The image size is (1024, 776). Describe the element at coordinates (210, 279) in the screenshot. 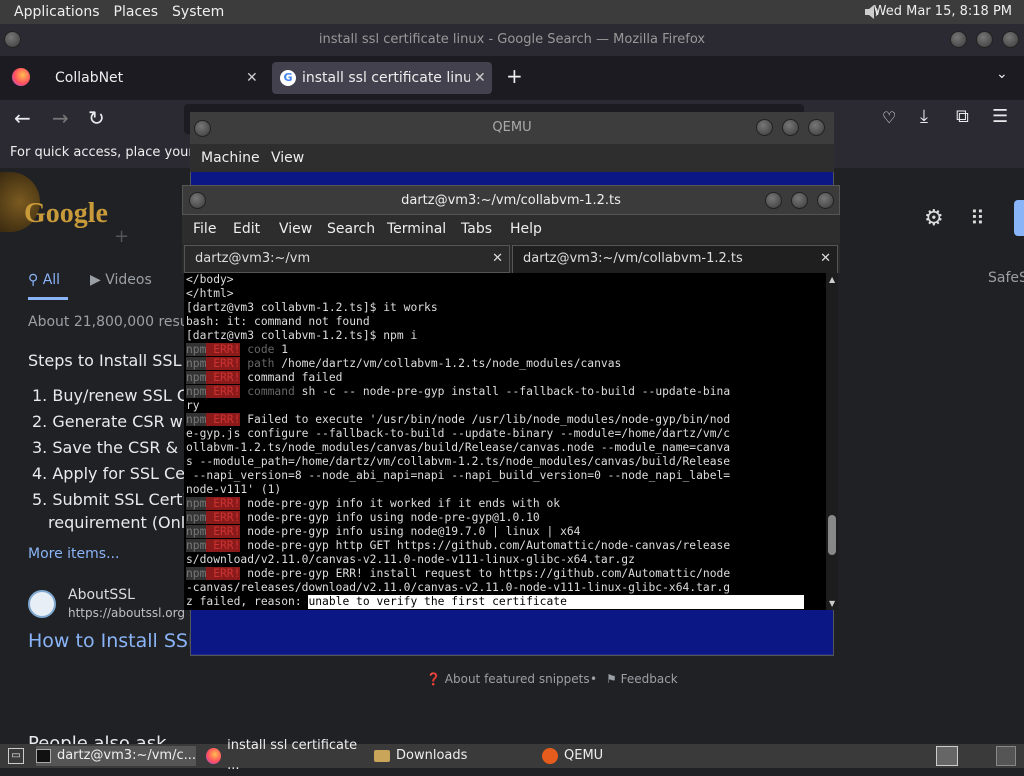

I see `terminal-line: </body>` at that location.